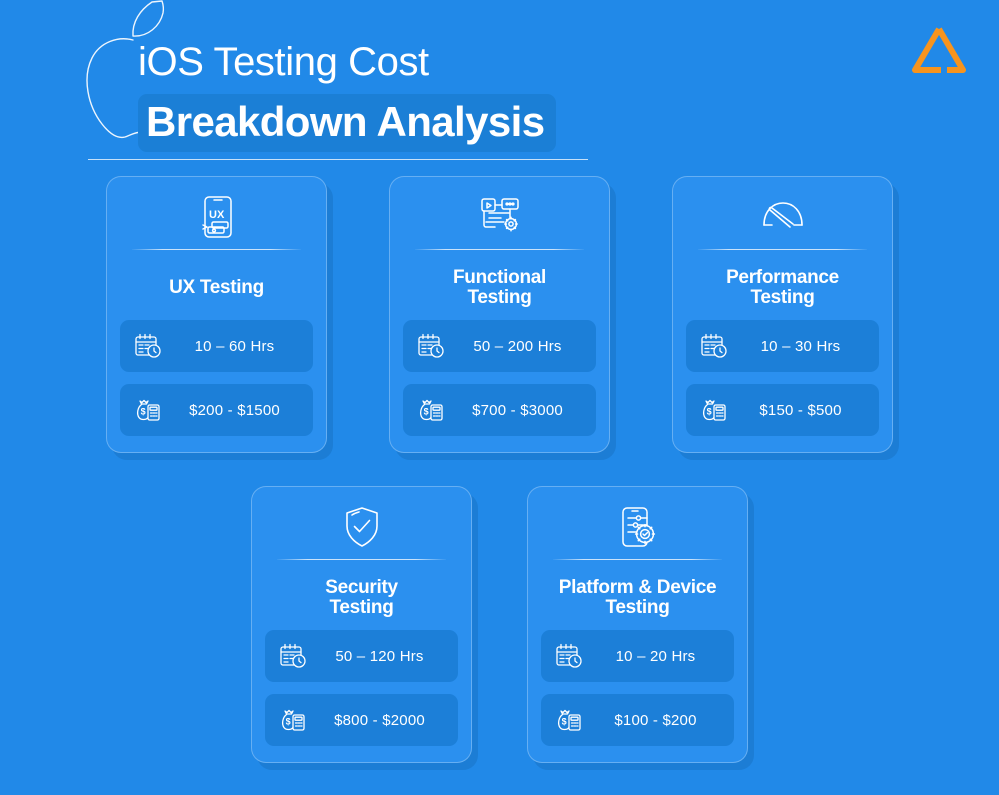 Image resolution: width=999 pixels, height=795 pixels. I want to click on card-ux-testing: UX UX Testing 10 – 60 Hrs $ $200 - $1500, so click(216, 314).